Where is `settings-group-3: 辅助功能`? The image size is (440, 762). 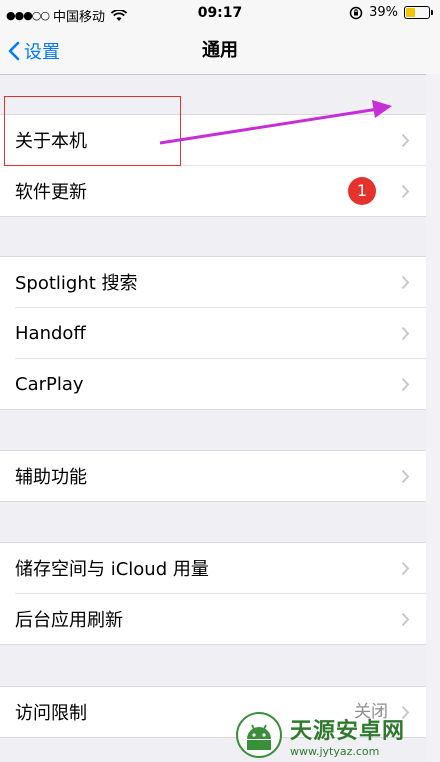 settings-group-3: 辅助功能 is located at coordinates (213, 476).